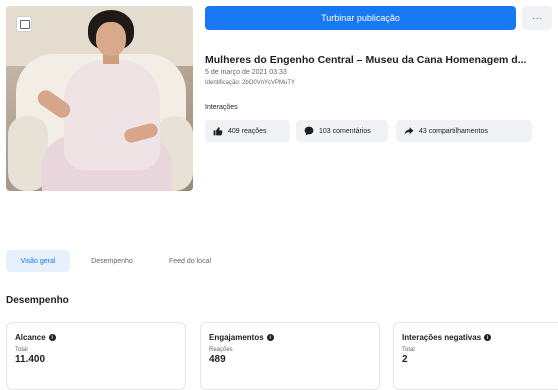 Image resolution: width=558 pixels, height=390 pixels. Describe the element at coordinates (30, 359) in the screenshot. I see `metric-value: 11.400` at that location.